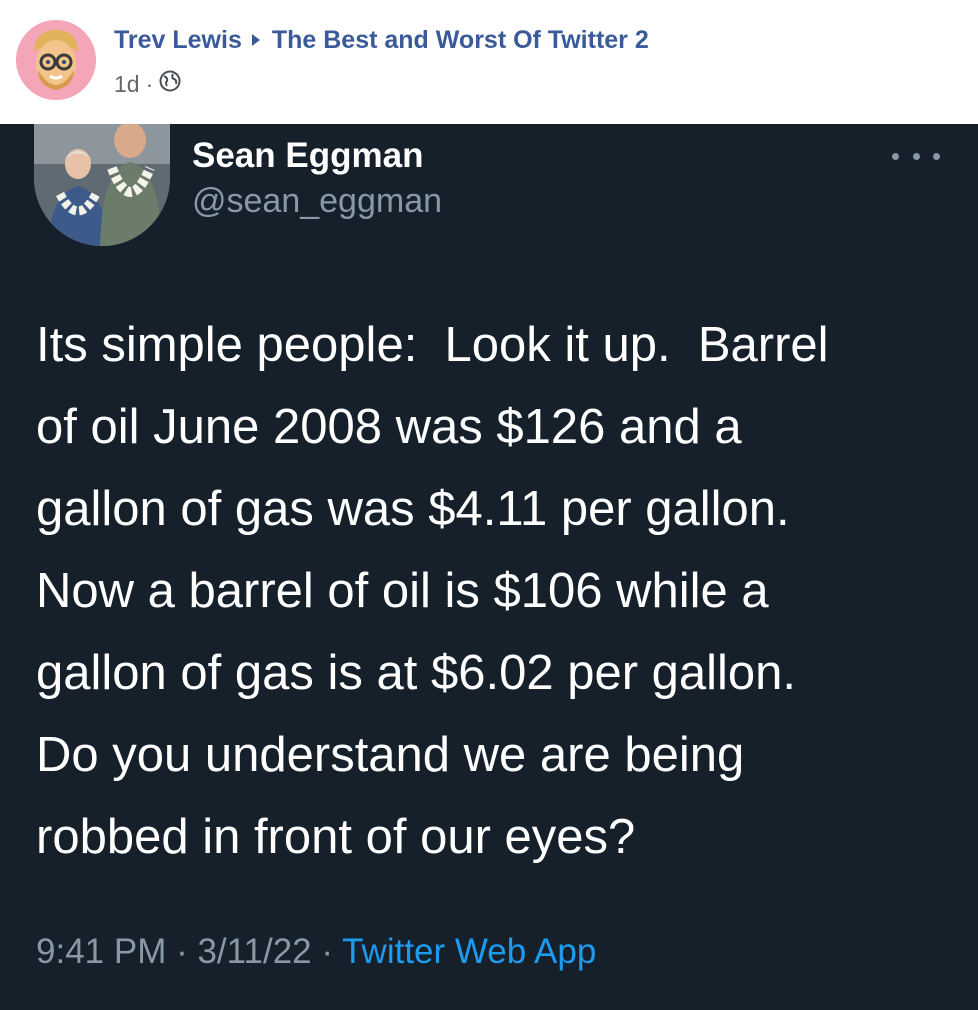  What do you see at coordinates (469, 951) in the screenshot?
I see `tweet-source-link: Twitter Web App` at bounding box center [469, 951].